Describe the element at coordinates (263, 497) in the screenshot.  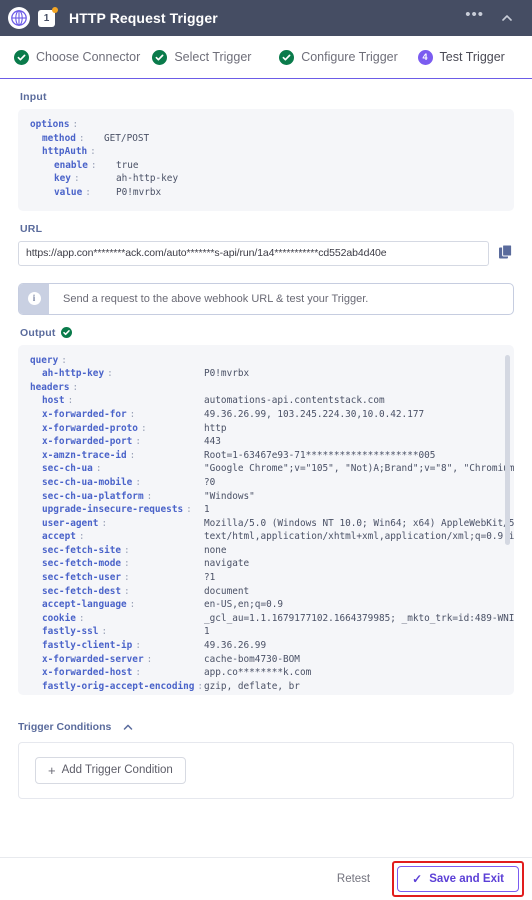
I see `code-row: sec-ch-ua-platform: "Windows"` at that location.